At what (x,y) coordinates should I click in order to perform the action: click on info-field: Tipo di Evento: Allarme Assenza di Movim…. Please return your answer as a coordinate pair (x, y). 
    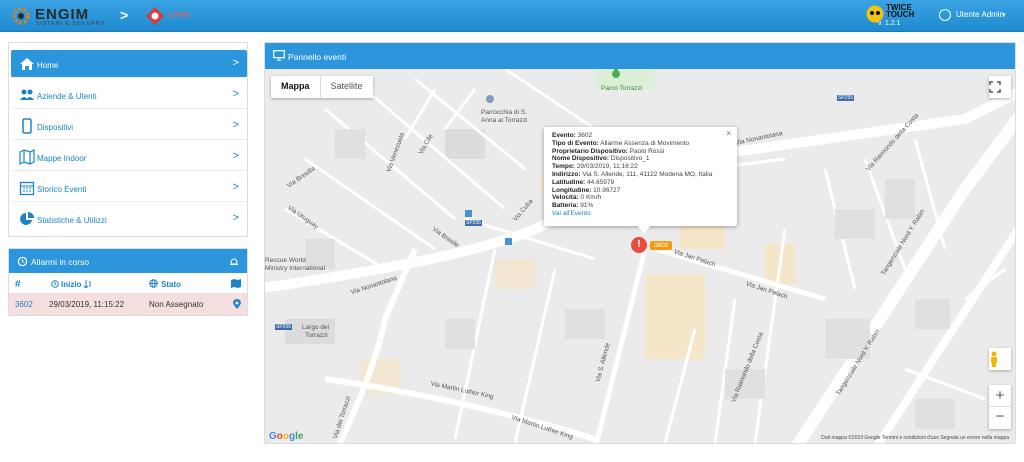
    Looking at the image, I should click on (621, 143).